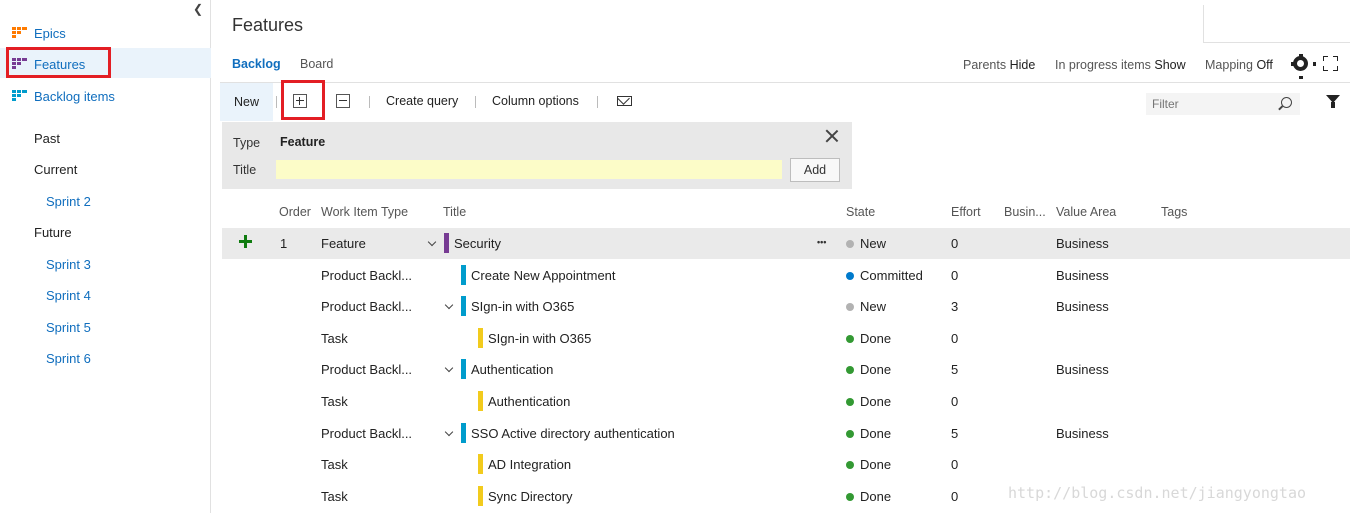 This screenshot has width=1350, height=513. I want to click on column-header-type: Work Item Type, so click(364, 212).